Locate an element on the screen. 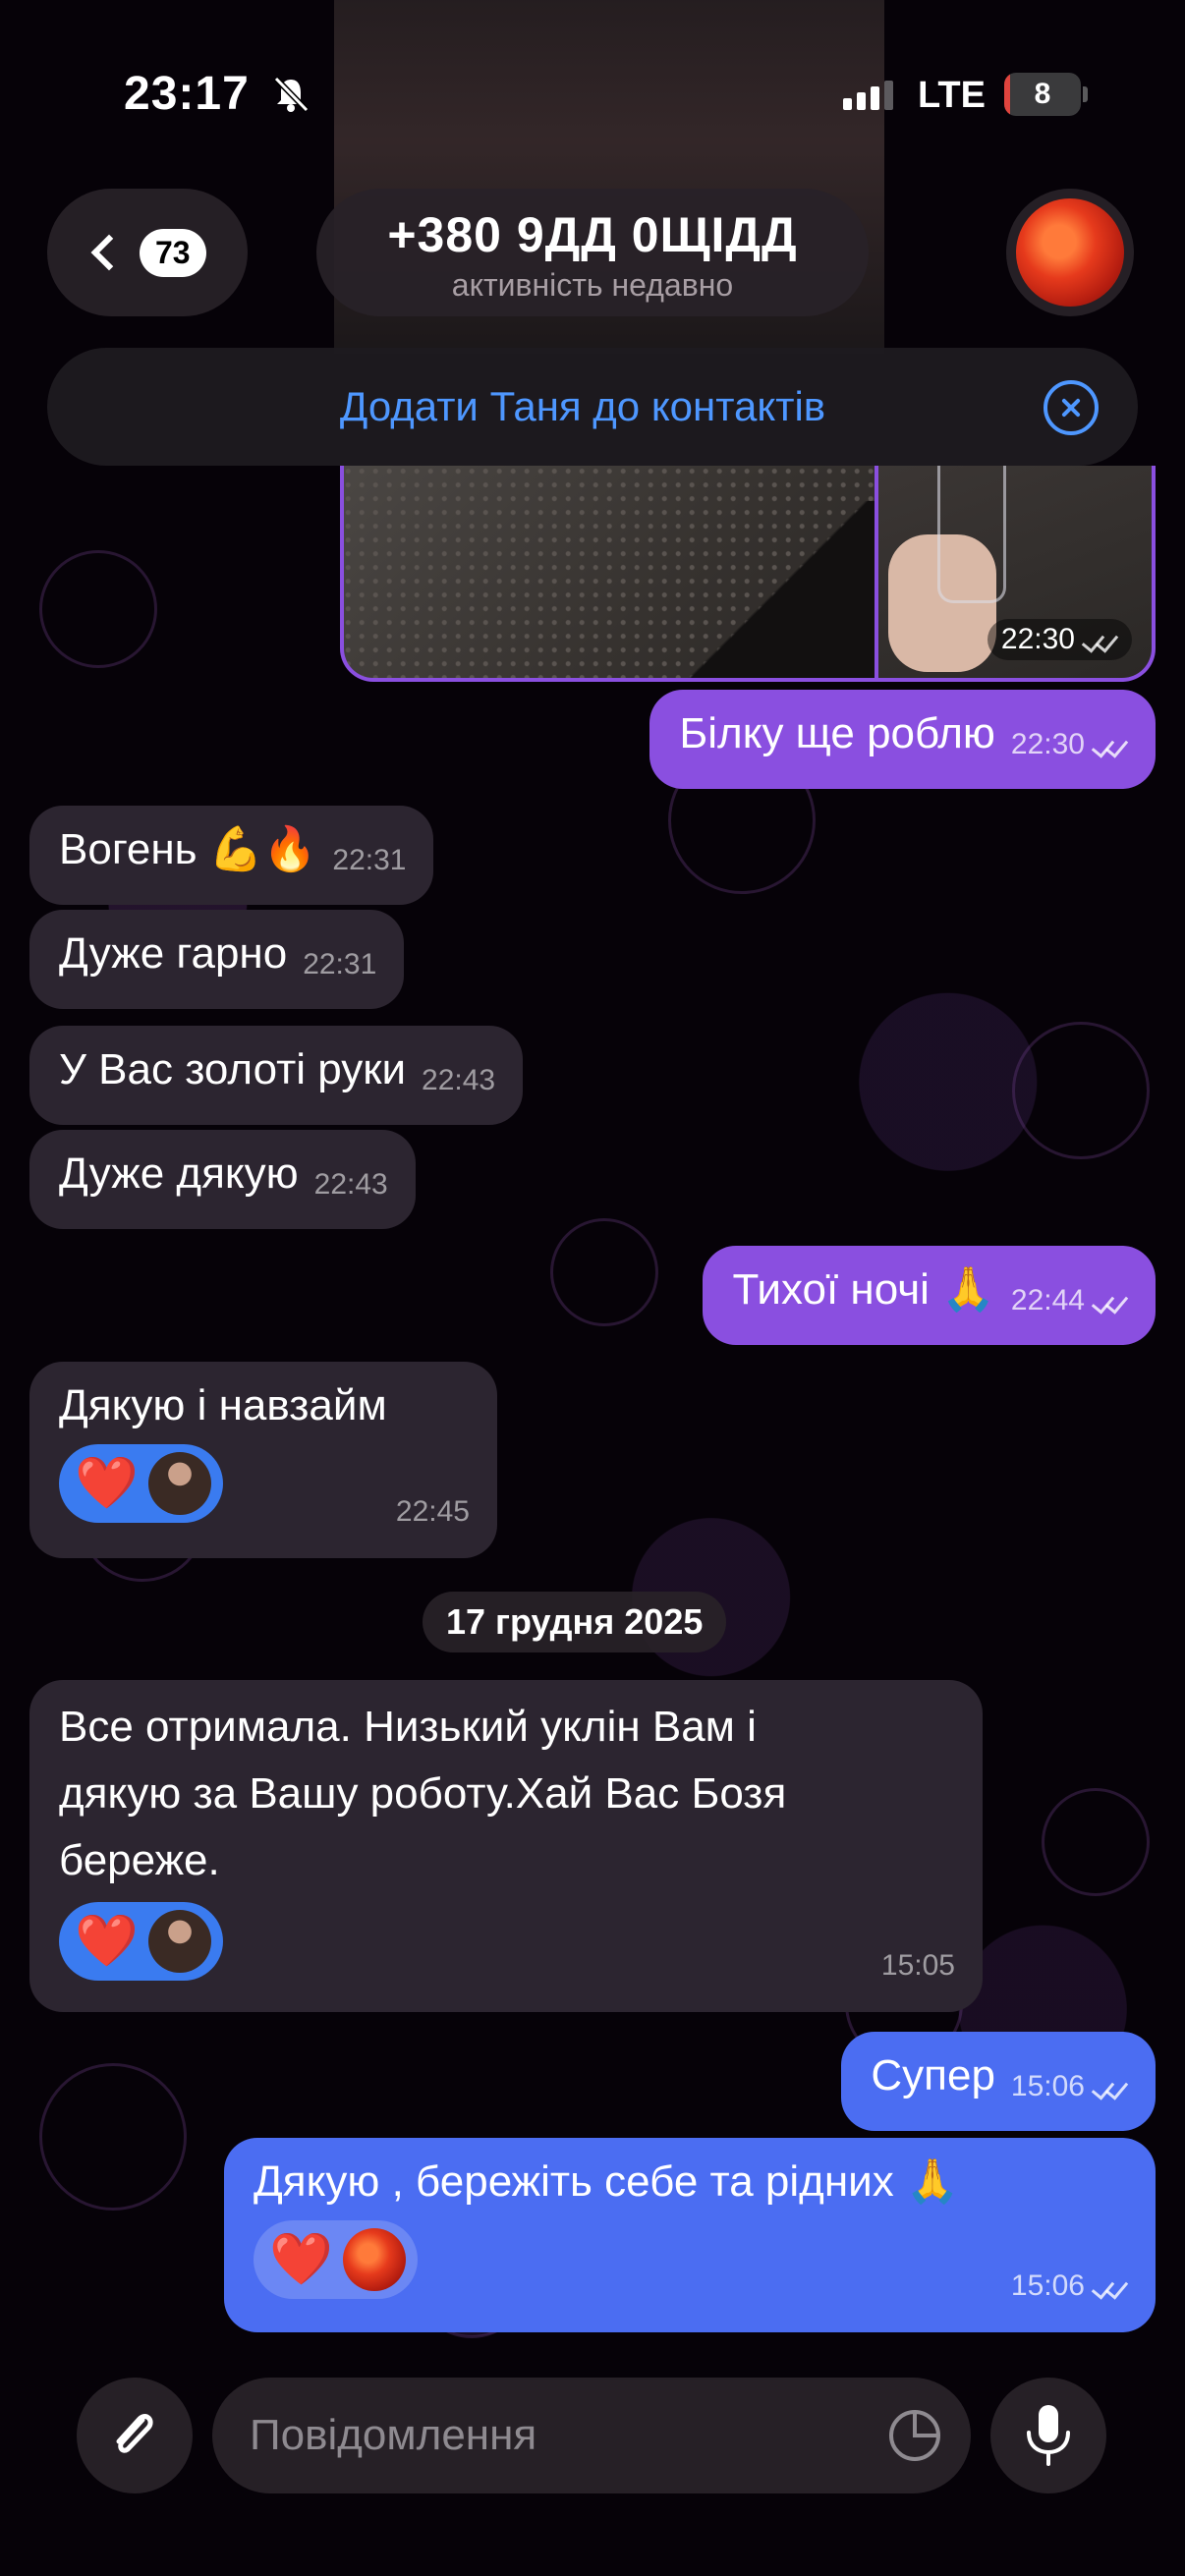  message-text: Дякую , бережіть себе та рідних 🙏 is located at coordinates (607, 2181).